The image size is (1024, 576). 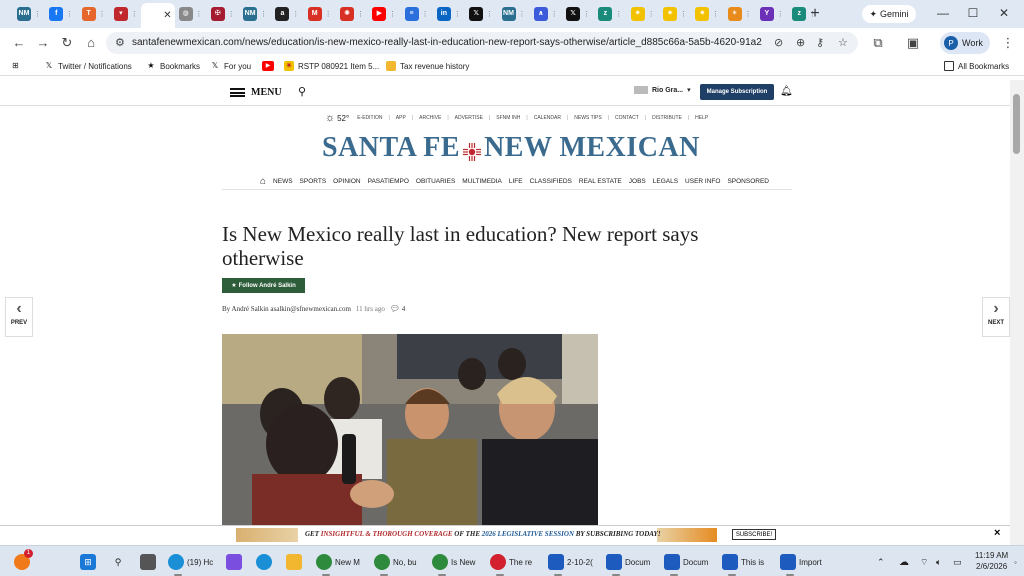 What do you see at coordinates (637, 181) in the screenshot?
I see `section-link: JOBS` at bounding box center [637, 181].